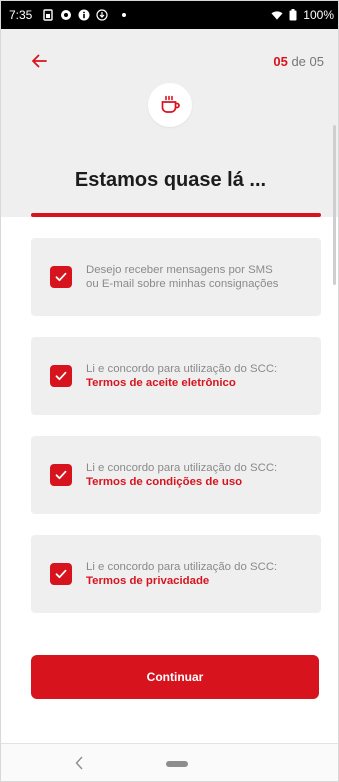 This screenshot has height=782, width=339. Describe the element at coordinates (316, 61) in the screenshot. I see `step-total: 05` at that location.